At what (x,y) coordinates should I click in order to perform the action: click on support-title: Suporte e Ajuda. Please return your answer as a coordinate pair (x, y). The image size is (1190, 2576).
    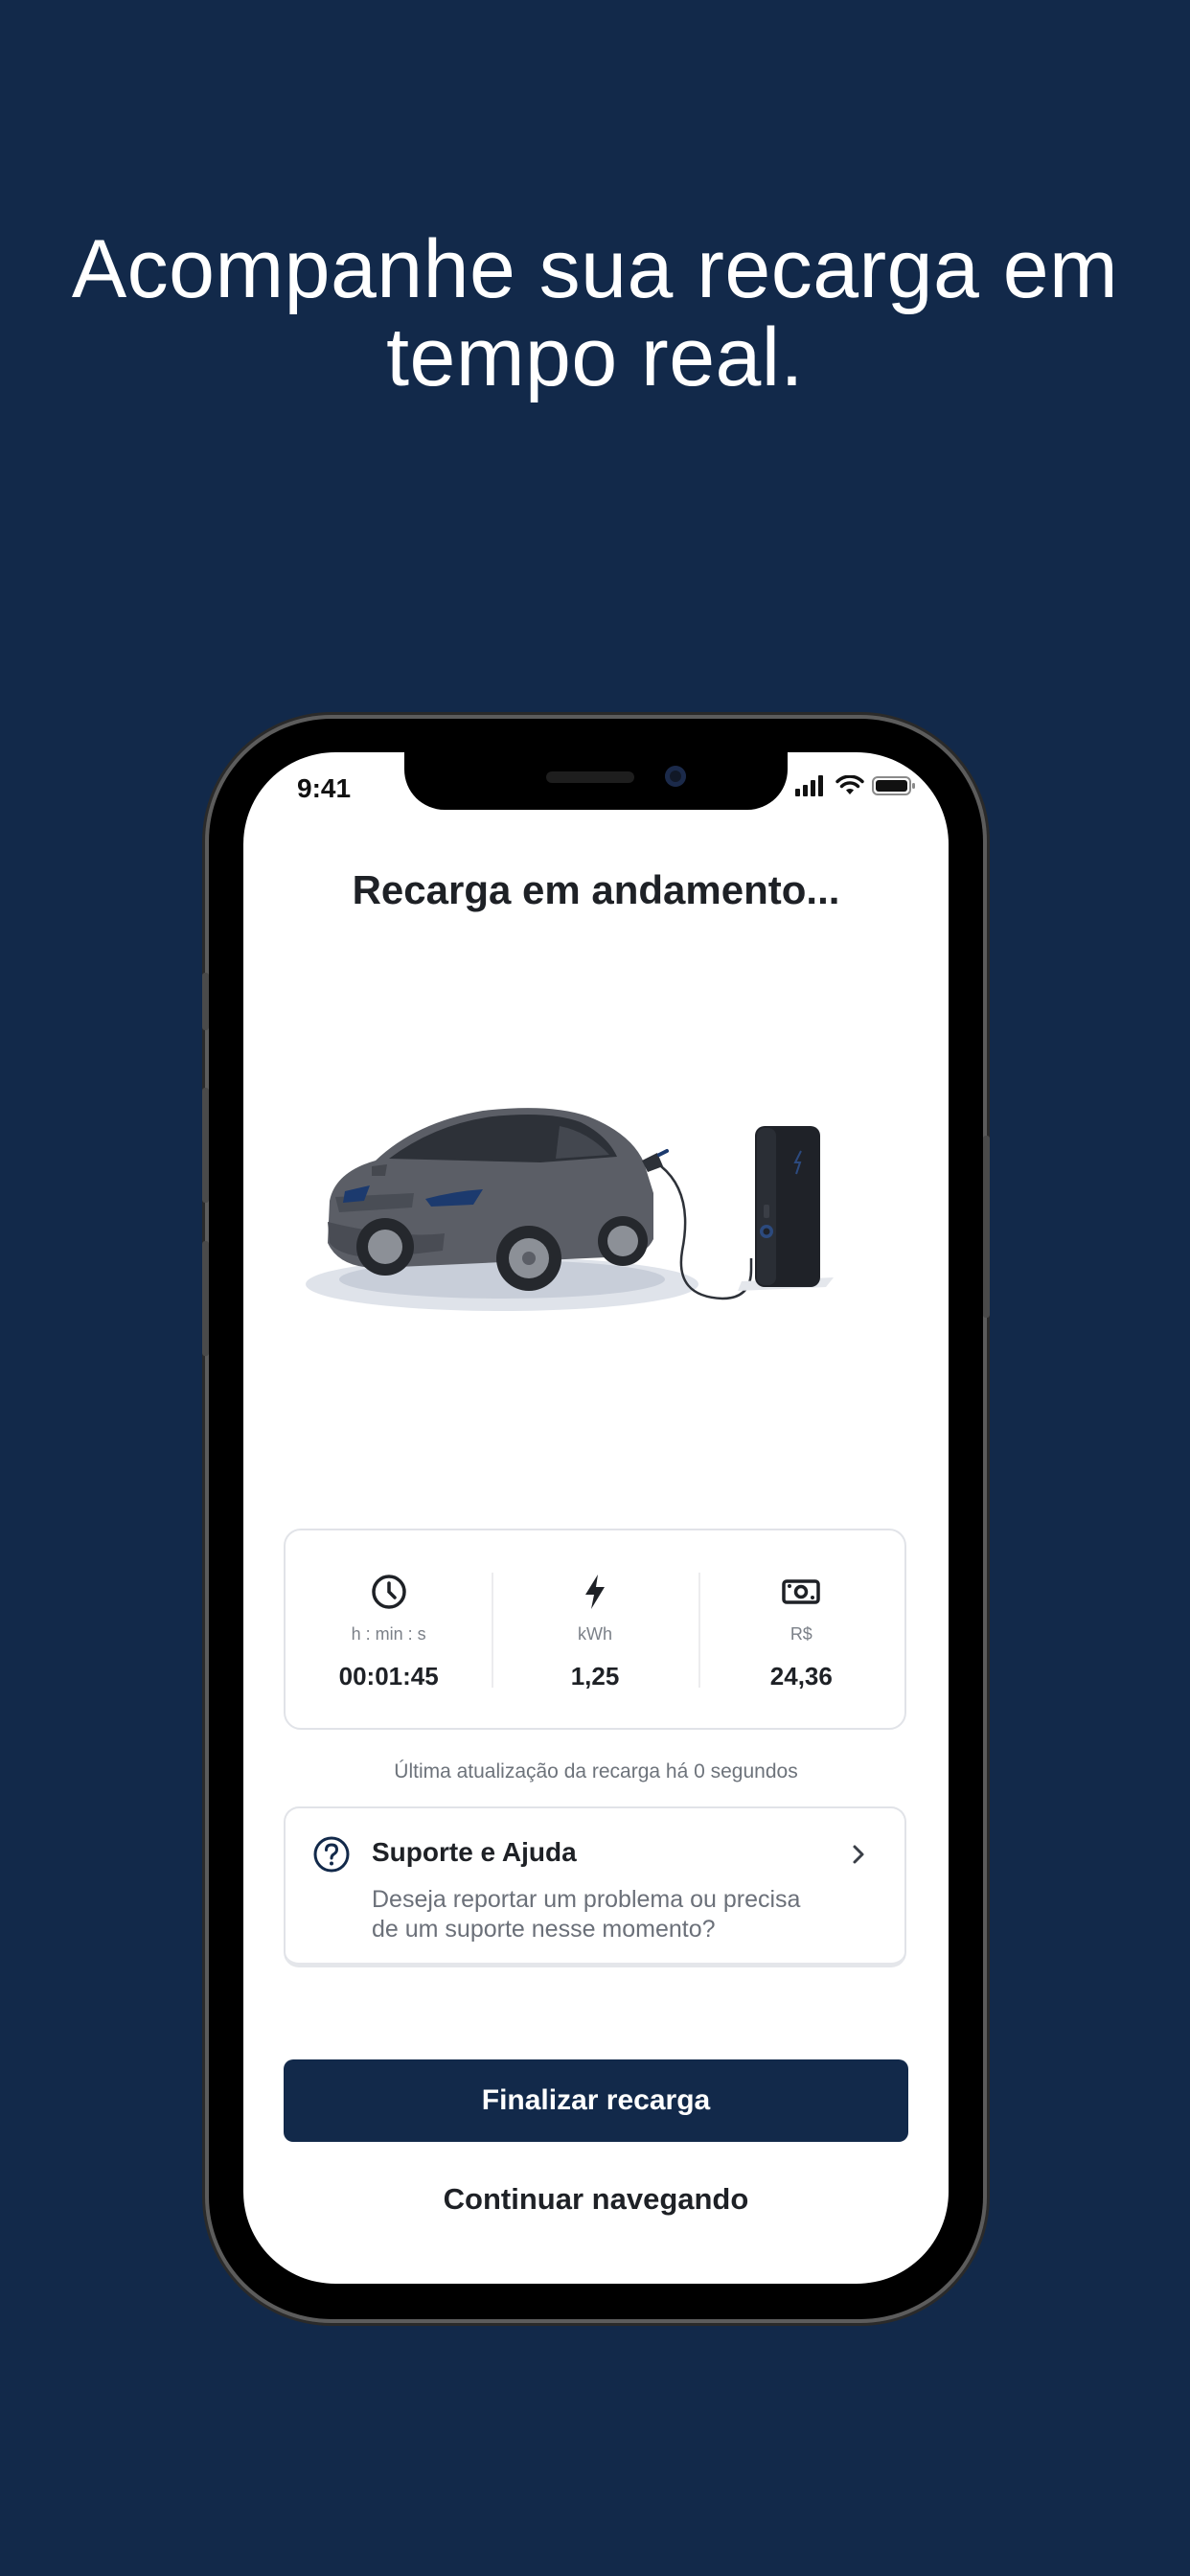
    Looking at the image, I should click on (475, 1852).